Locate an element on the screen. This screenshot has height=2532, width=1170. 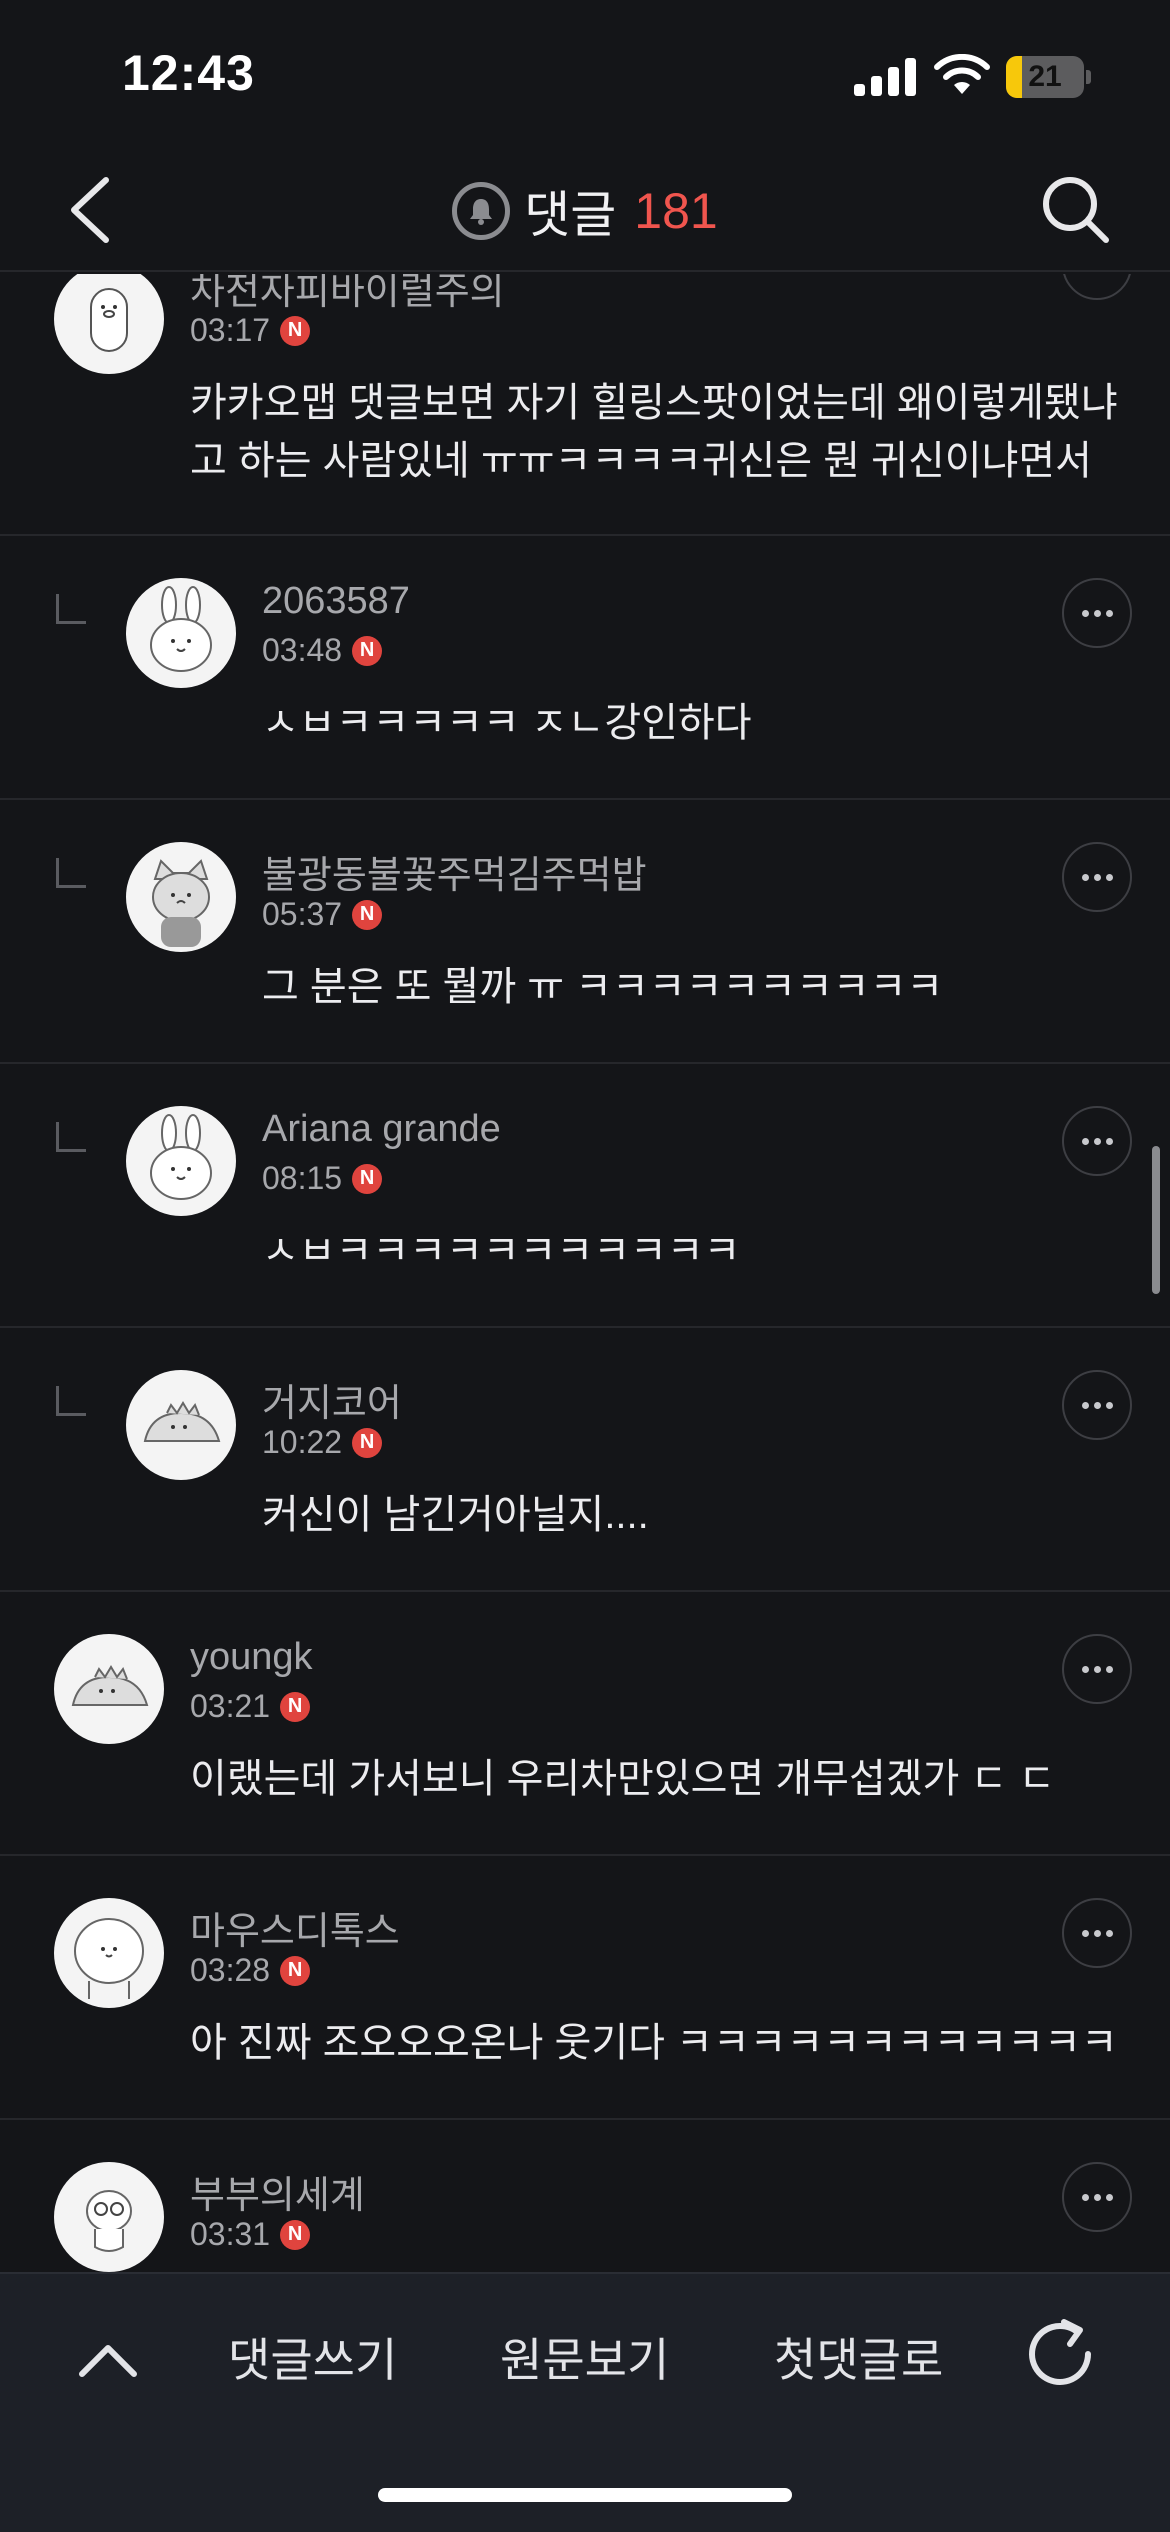
comment-time: 08:15 is located at coordinates (302, 1178).